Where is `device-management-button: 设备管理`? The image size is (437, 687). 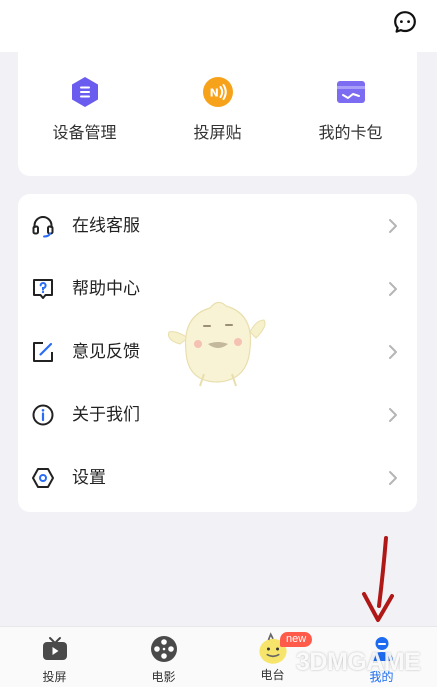
device-management-button: 设备管理 is located at coordinates (84, 120).